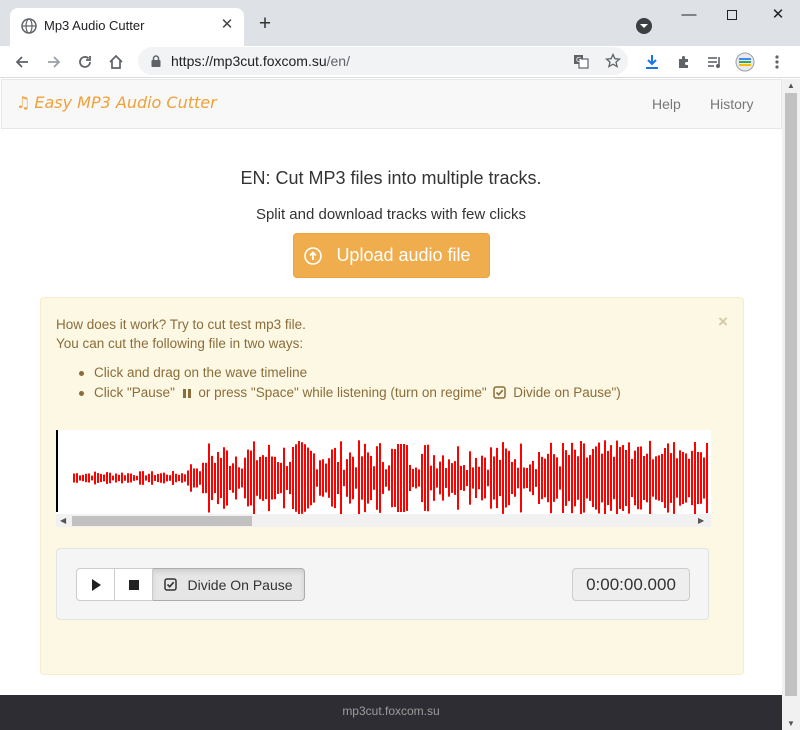 The width and height of the screenshot is (800, 730). Describe the element at coordinates (227, 25) in the screenshot. I see `tab-close-icon: ✕` at that location.